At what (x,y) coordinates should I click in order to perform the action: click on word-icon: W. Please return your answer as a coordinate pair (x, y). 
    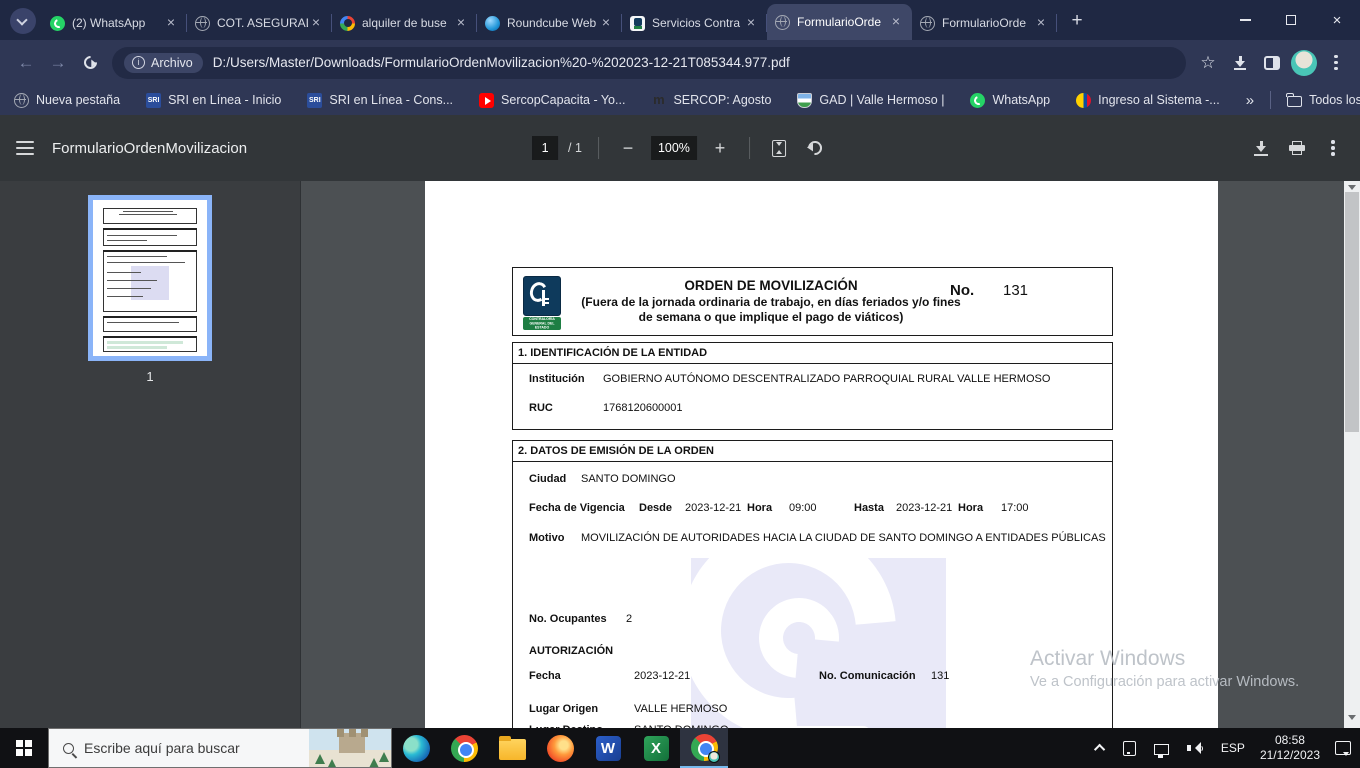
    Looking at the image, I should click on (608, 748).